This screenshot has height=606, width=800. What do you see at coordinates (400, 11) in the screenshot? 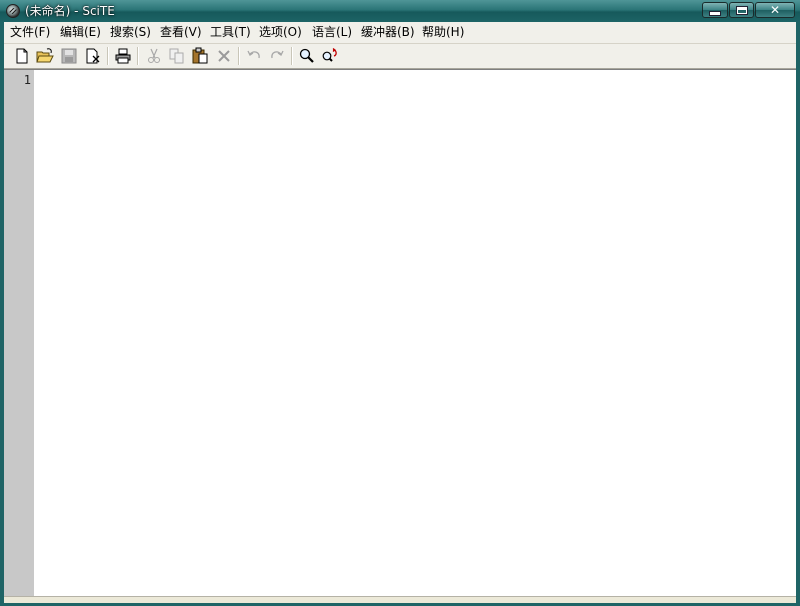
I see `title-bar: (未命名) - SciTE ✕` at bounding box center [400, 11].